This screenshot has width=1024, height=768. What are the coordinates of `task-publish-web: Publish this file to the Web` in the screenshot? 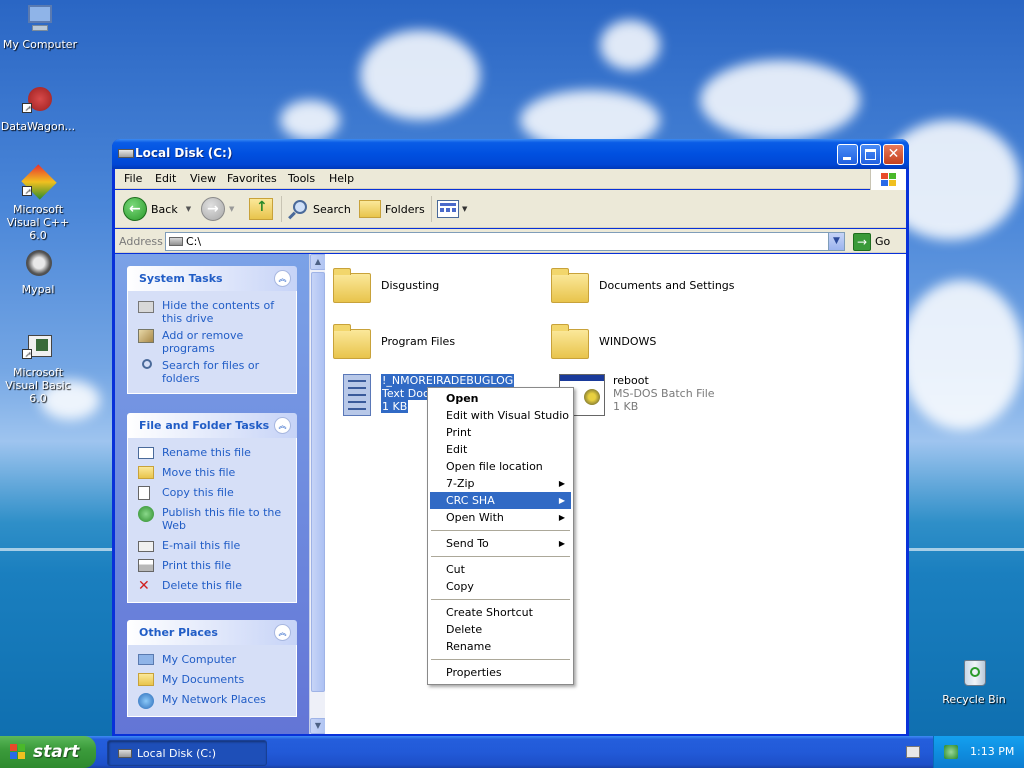 It's located at (214, 519).